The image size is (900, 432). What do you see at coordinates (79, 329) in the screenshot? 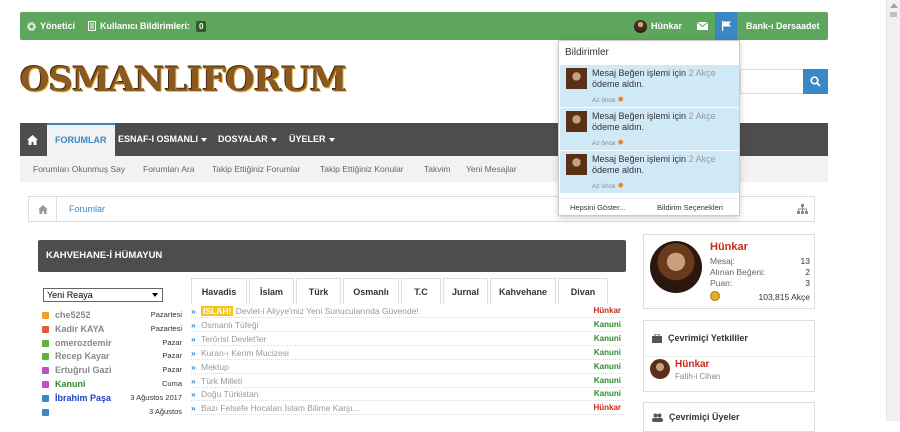
I see `user-name: Kadir KAYA` at bounding box center [79, 329].